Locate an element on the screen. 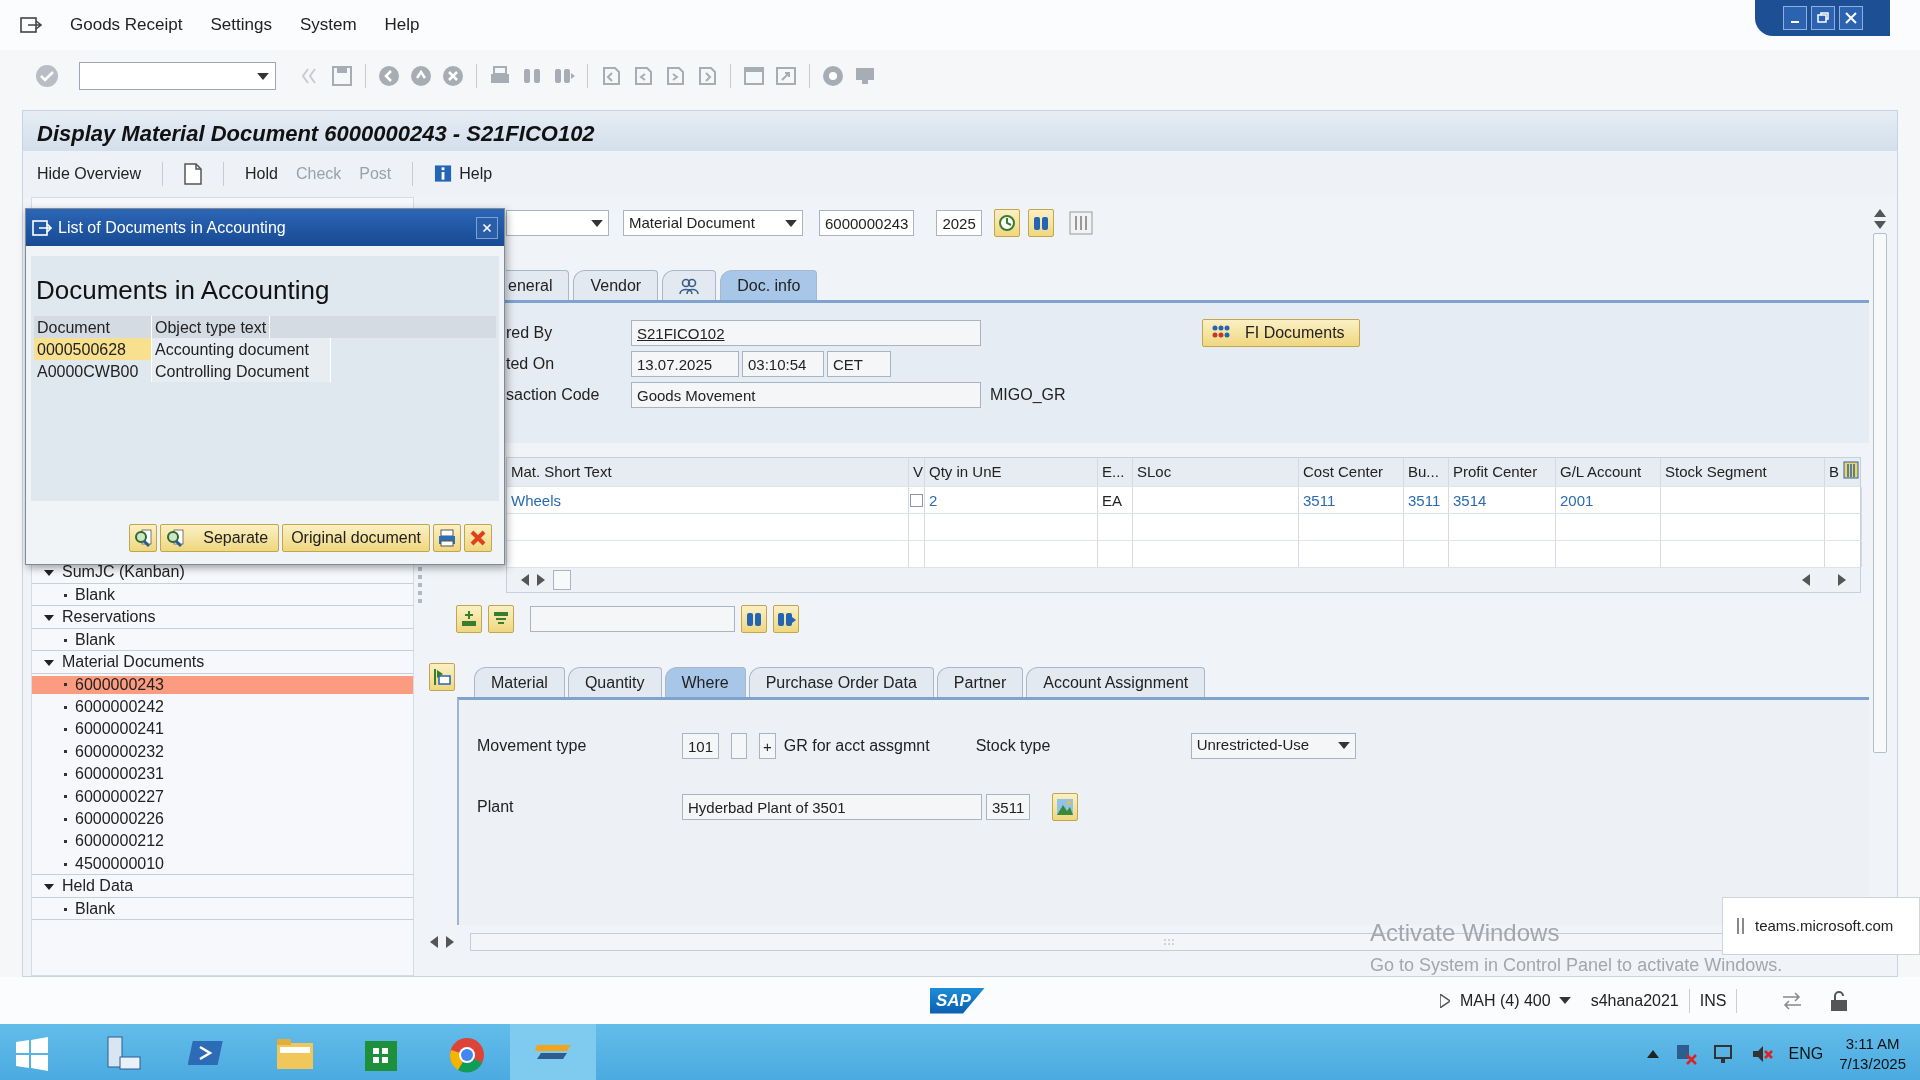 The height and width of the screenshot is (1080, 1920). column-header: Qty in UnE is located at coordinates (1011, 472).